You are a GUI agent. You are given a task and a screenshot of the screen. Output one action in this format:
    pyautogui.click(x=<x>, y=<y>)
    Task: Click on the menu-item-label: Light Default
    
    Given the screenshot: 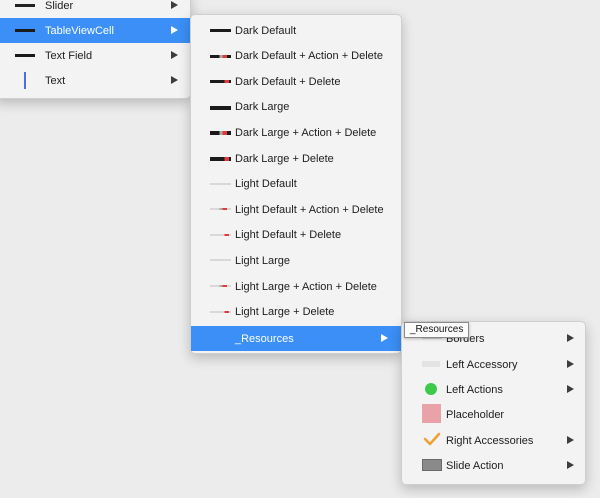 What is the action you would take?
    pyautogui.click(x=266, y=184)
    